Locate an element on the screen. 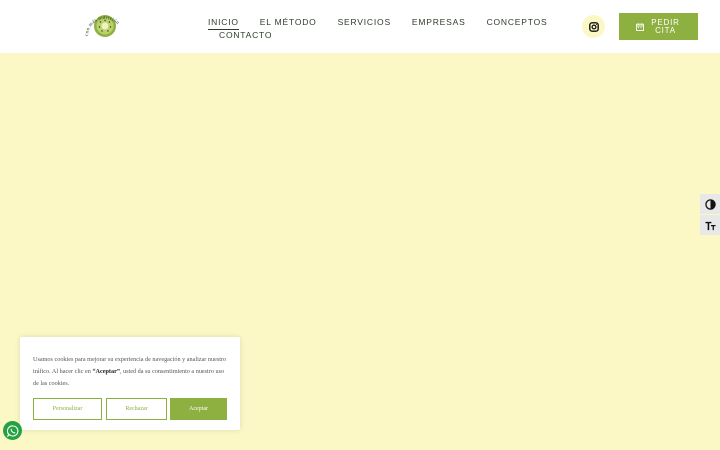 The height and width of the screenshot is (450, 720). nav-item-empresas: EMPRESAS is located at coordinates (439, 22).